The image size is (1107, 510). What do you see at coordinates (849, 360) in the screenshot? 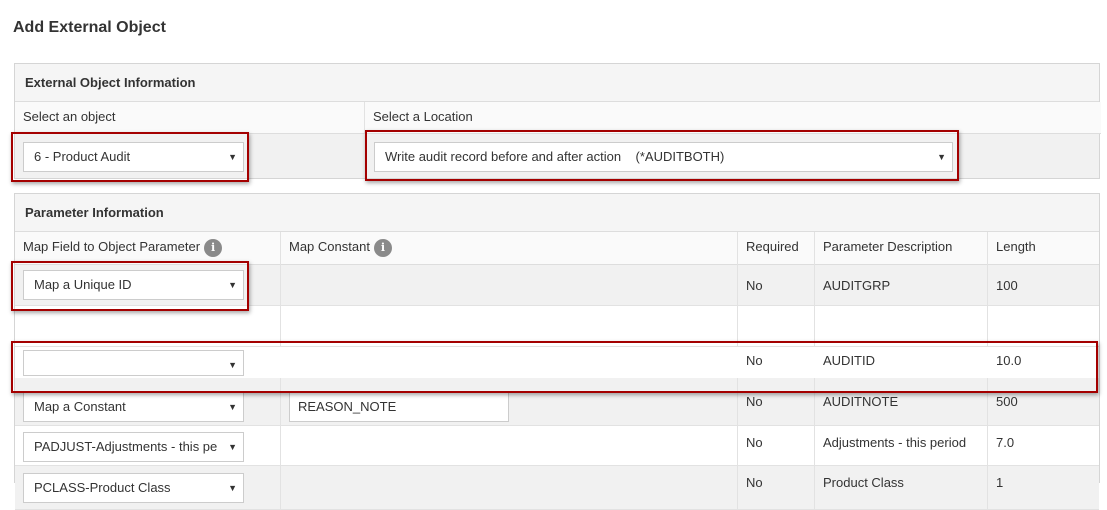
I see `description-value: AUDITID` at bounding box center [849, 360].